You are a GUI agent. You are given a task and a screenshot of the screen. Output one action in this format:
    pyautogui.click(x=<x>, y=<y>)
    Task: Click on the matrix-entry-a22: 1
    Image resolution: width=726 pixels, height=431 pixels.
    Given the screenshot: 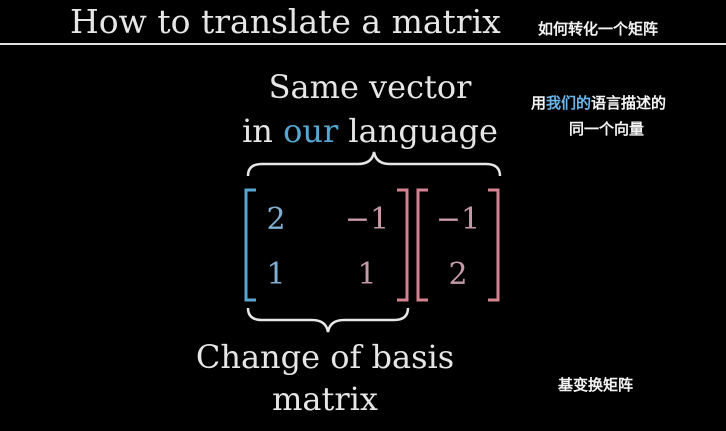 What is the action you would take?
    pyautogui.click(x=366, y=274)
    